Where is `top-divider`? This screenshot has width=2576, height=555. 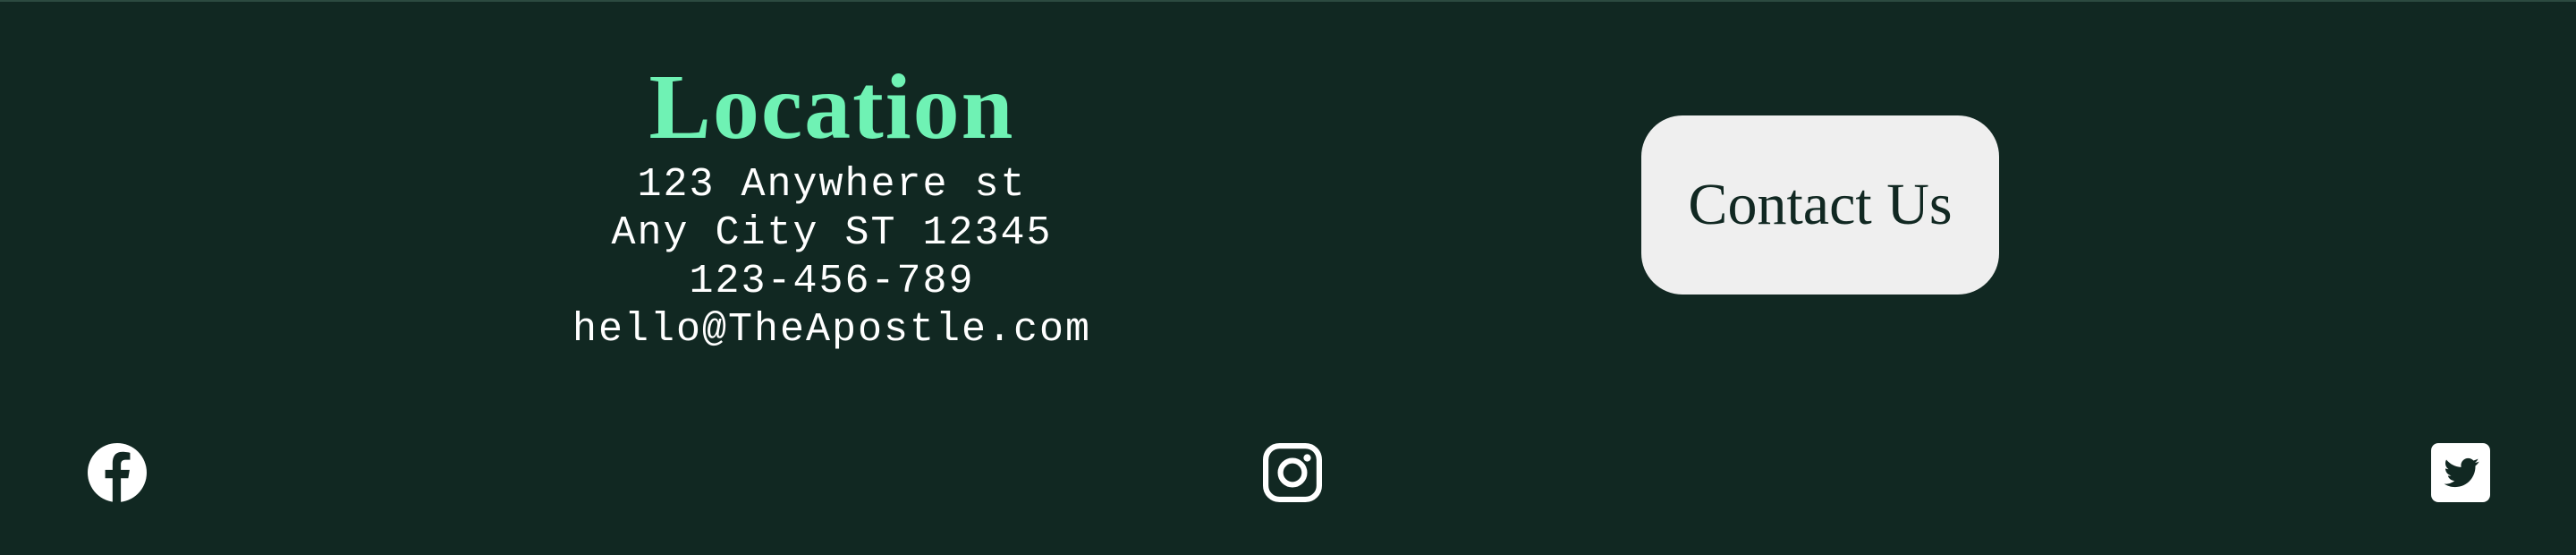 top-divider is located at coordinates (1288, 1).